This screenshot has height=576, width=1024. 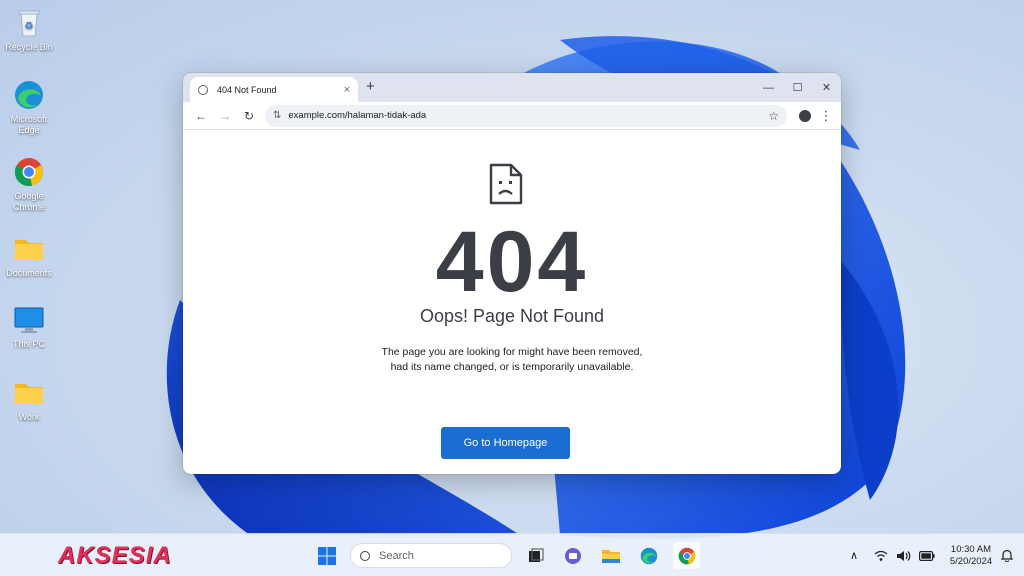 I want to click on show-hidden-icons-chevron: ∧, so click(x=854, y=555).